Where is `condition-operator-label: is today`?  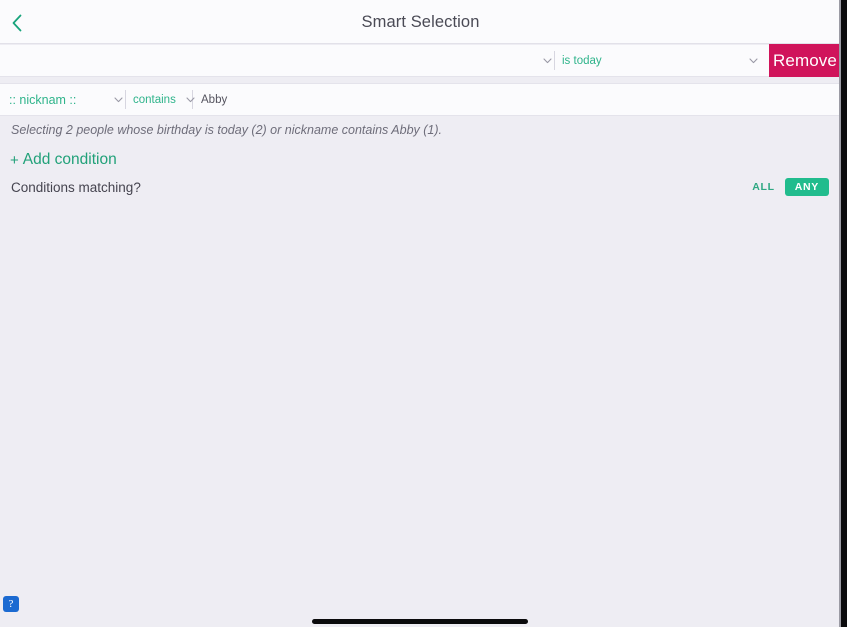 condition-operator-label: is today is located at coordinates (582, 60).